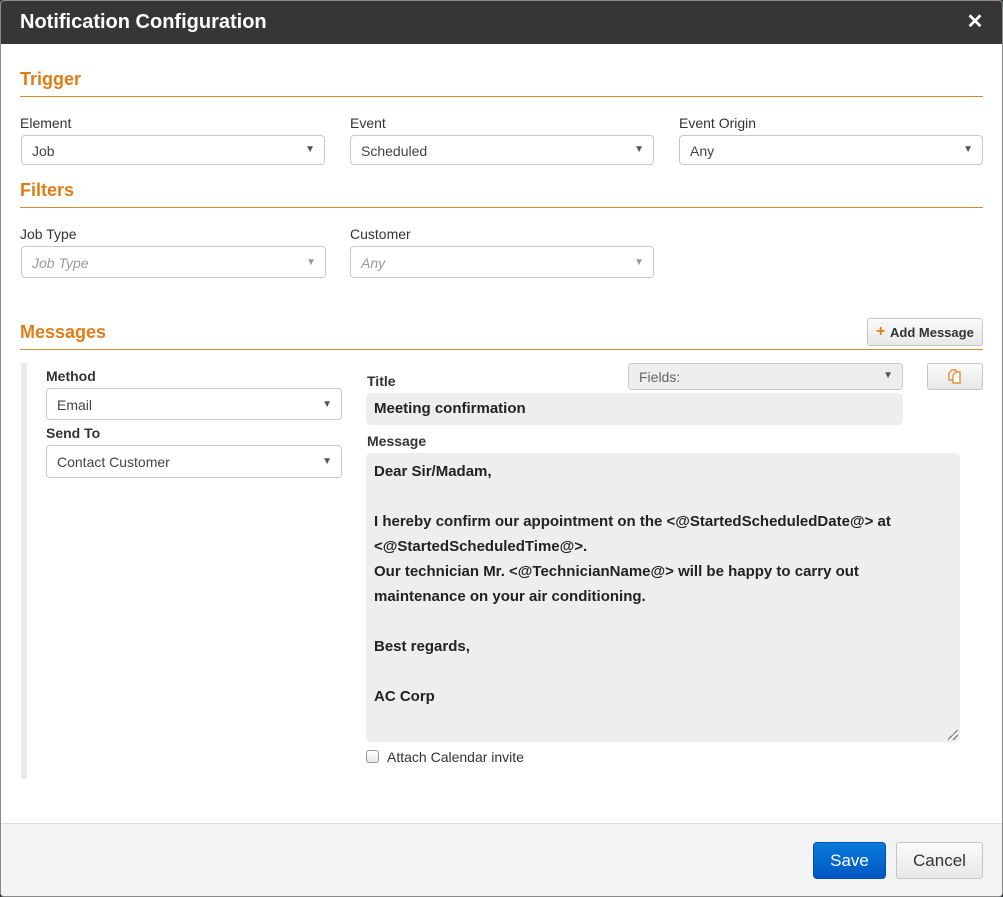 The width and height of the screenshot is (1003, 897). Describe the element at coordinates (881, 331) in the screenshot. I see `plus-icon: +` at that location.